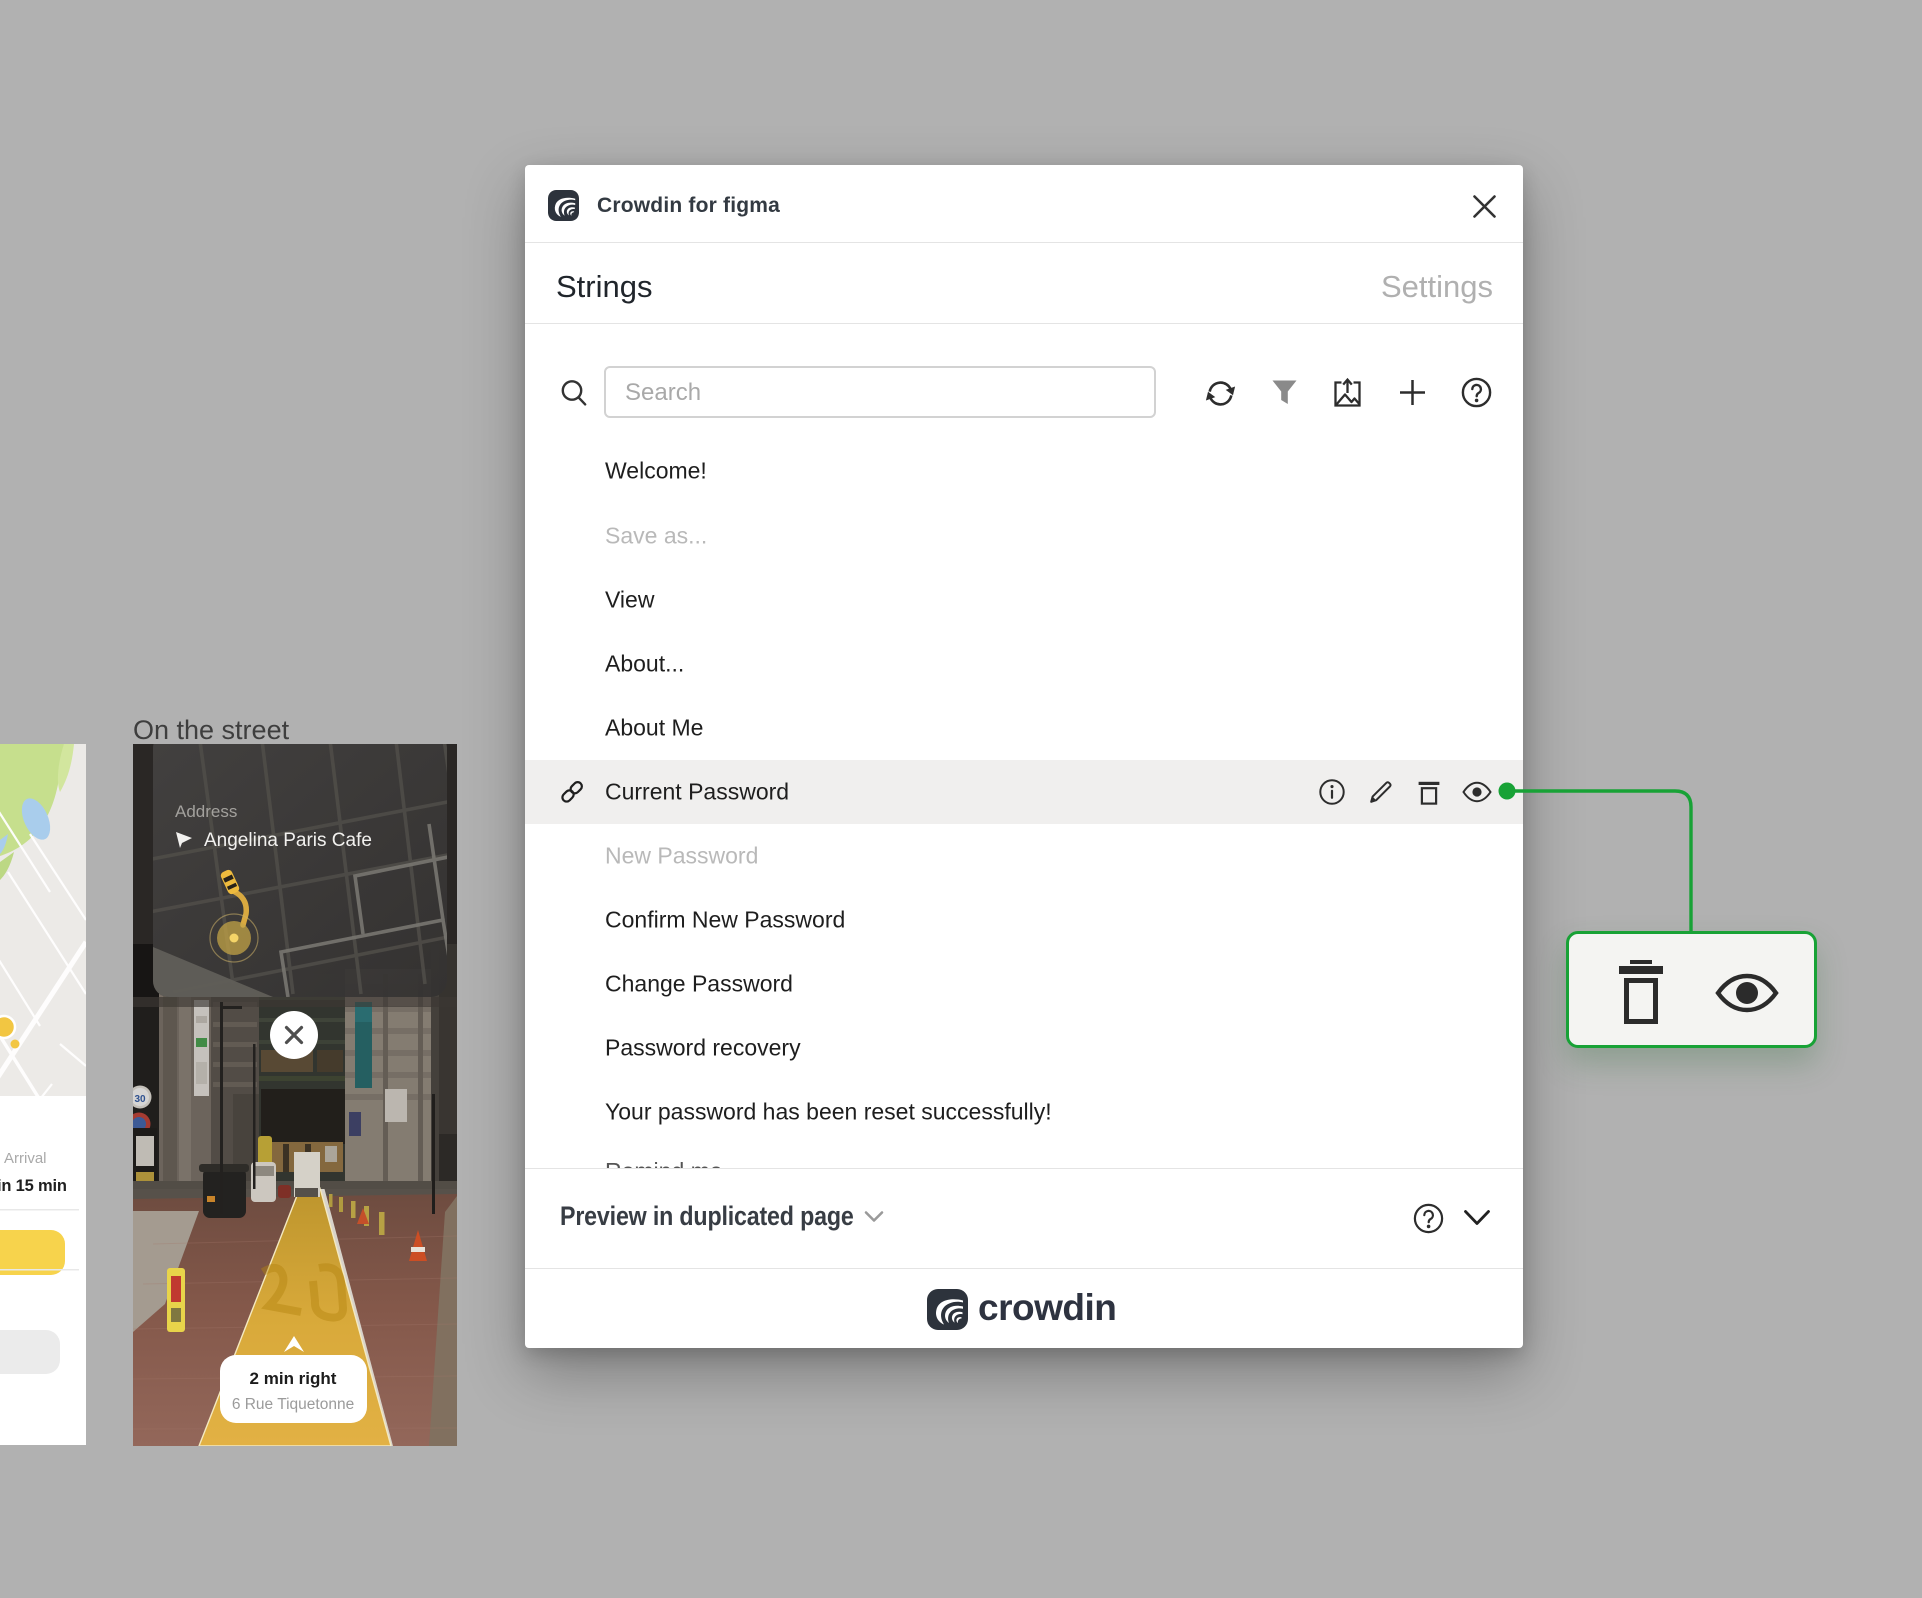 The width and height of the screenshot is (1922, 1598). What do you see at coordinates (206, 811) in the screenshot?
I see `svg-text: Address` at bounding box center [206, 811].